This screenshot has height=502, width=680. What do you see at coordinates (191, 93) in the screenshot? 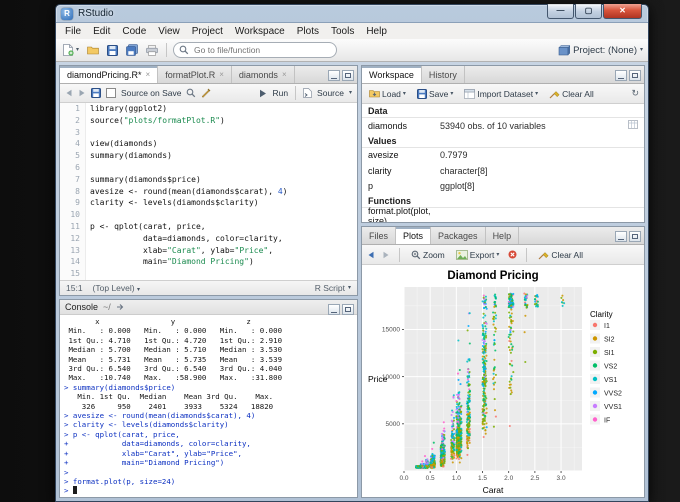
I see `find-icon` at bounding box center [191, 93].